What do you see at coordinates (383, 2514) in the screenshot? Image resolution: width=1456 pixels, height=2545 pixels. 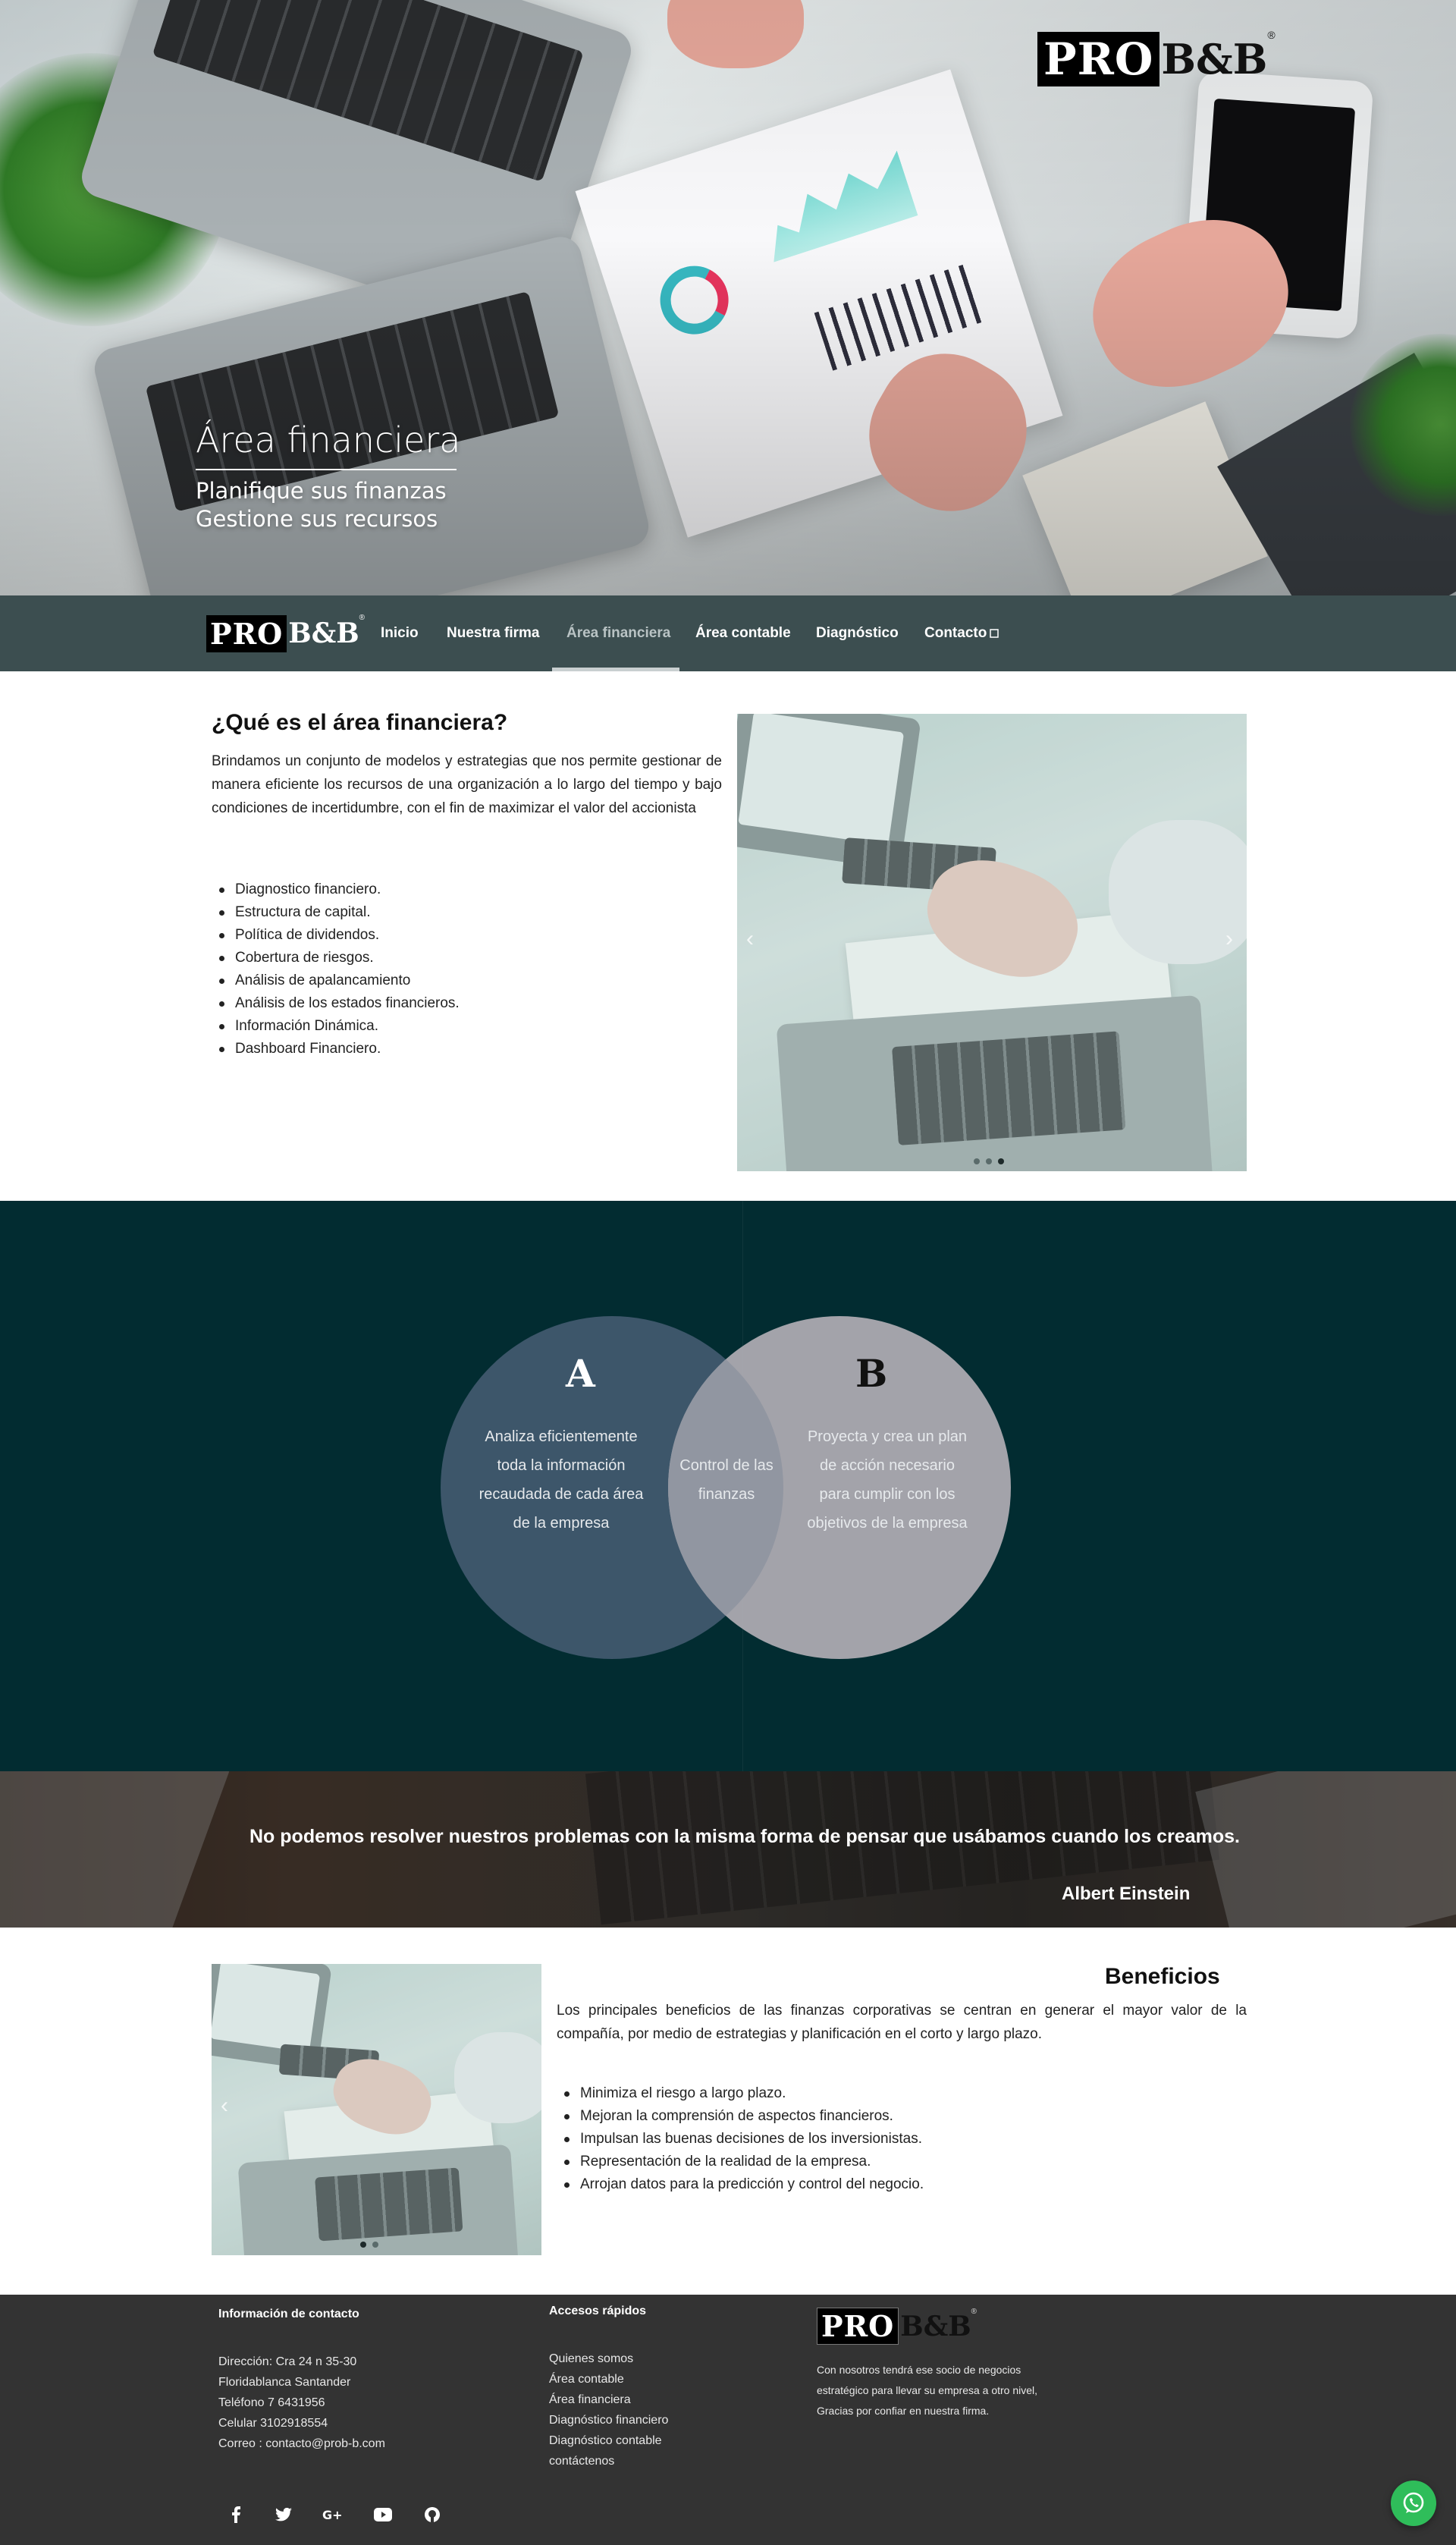 I see `youtube-icon` at bounding box center [383, 2514].